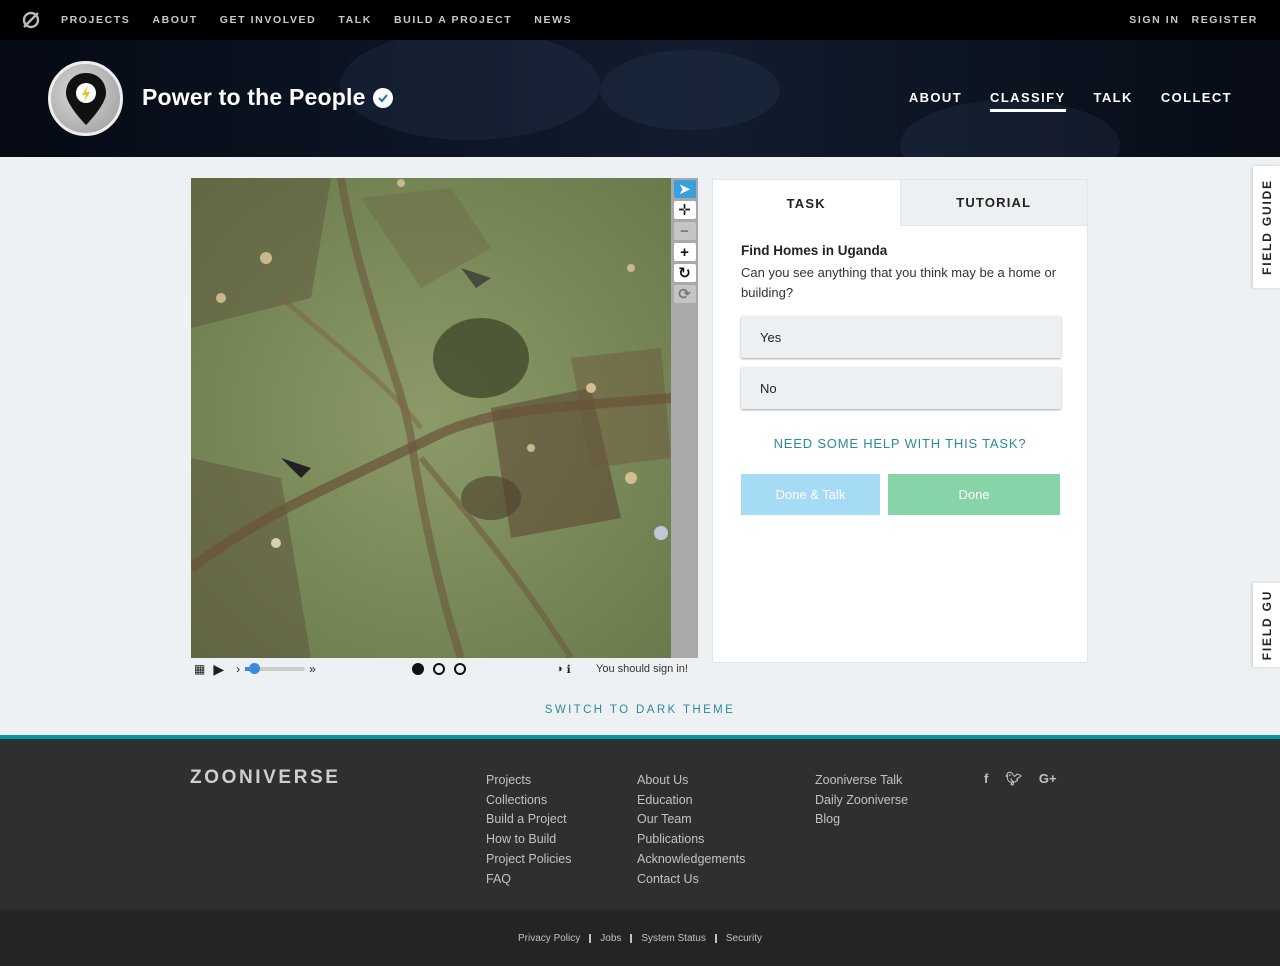  I want to click on info-icon: ℹ, so click(568, 669).